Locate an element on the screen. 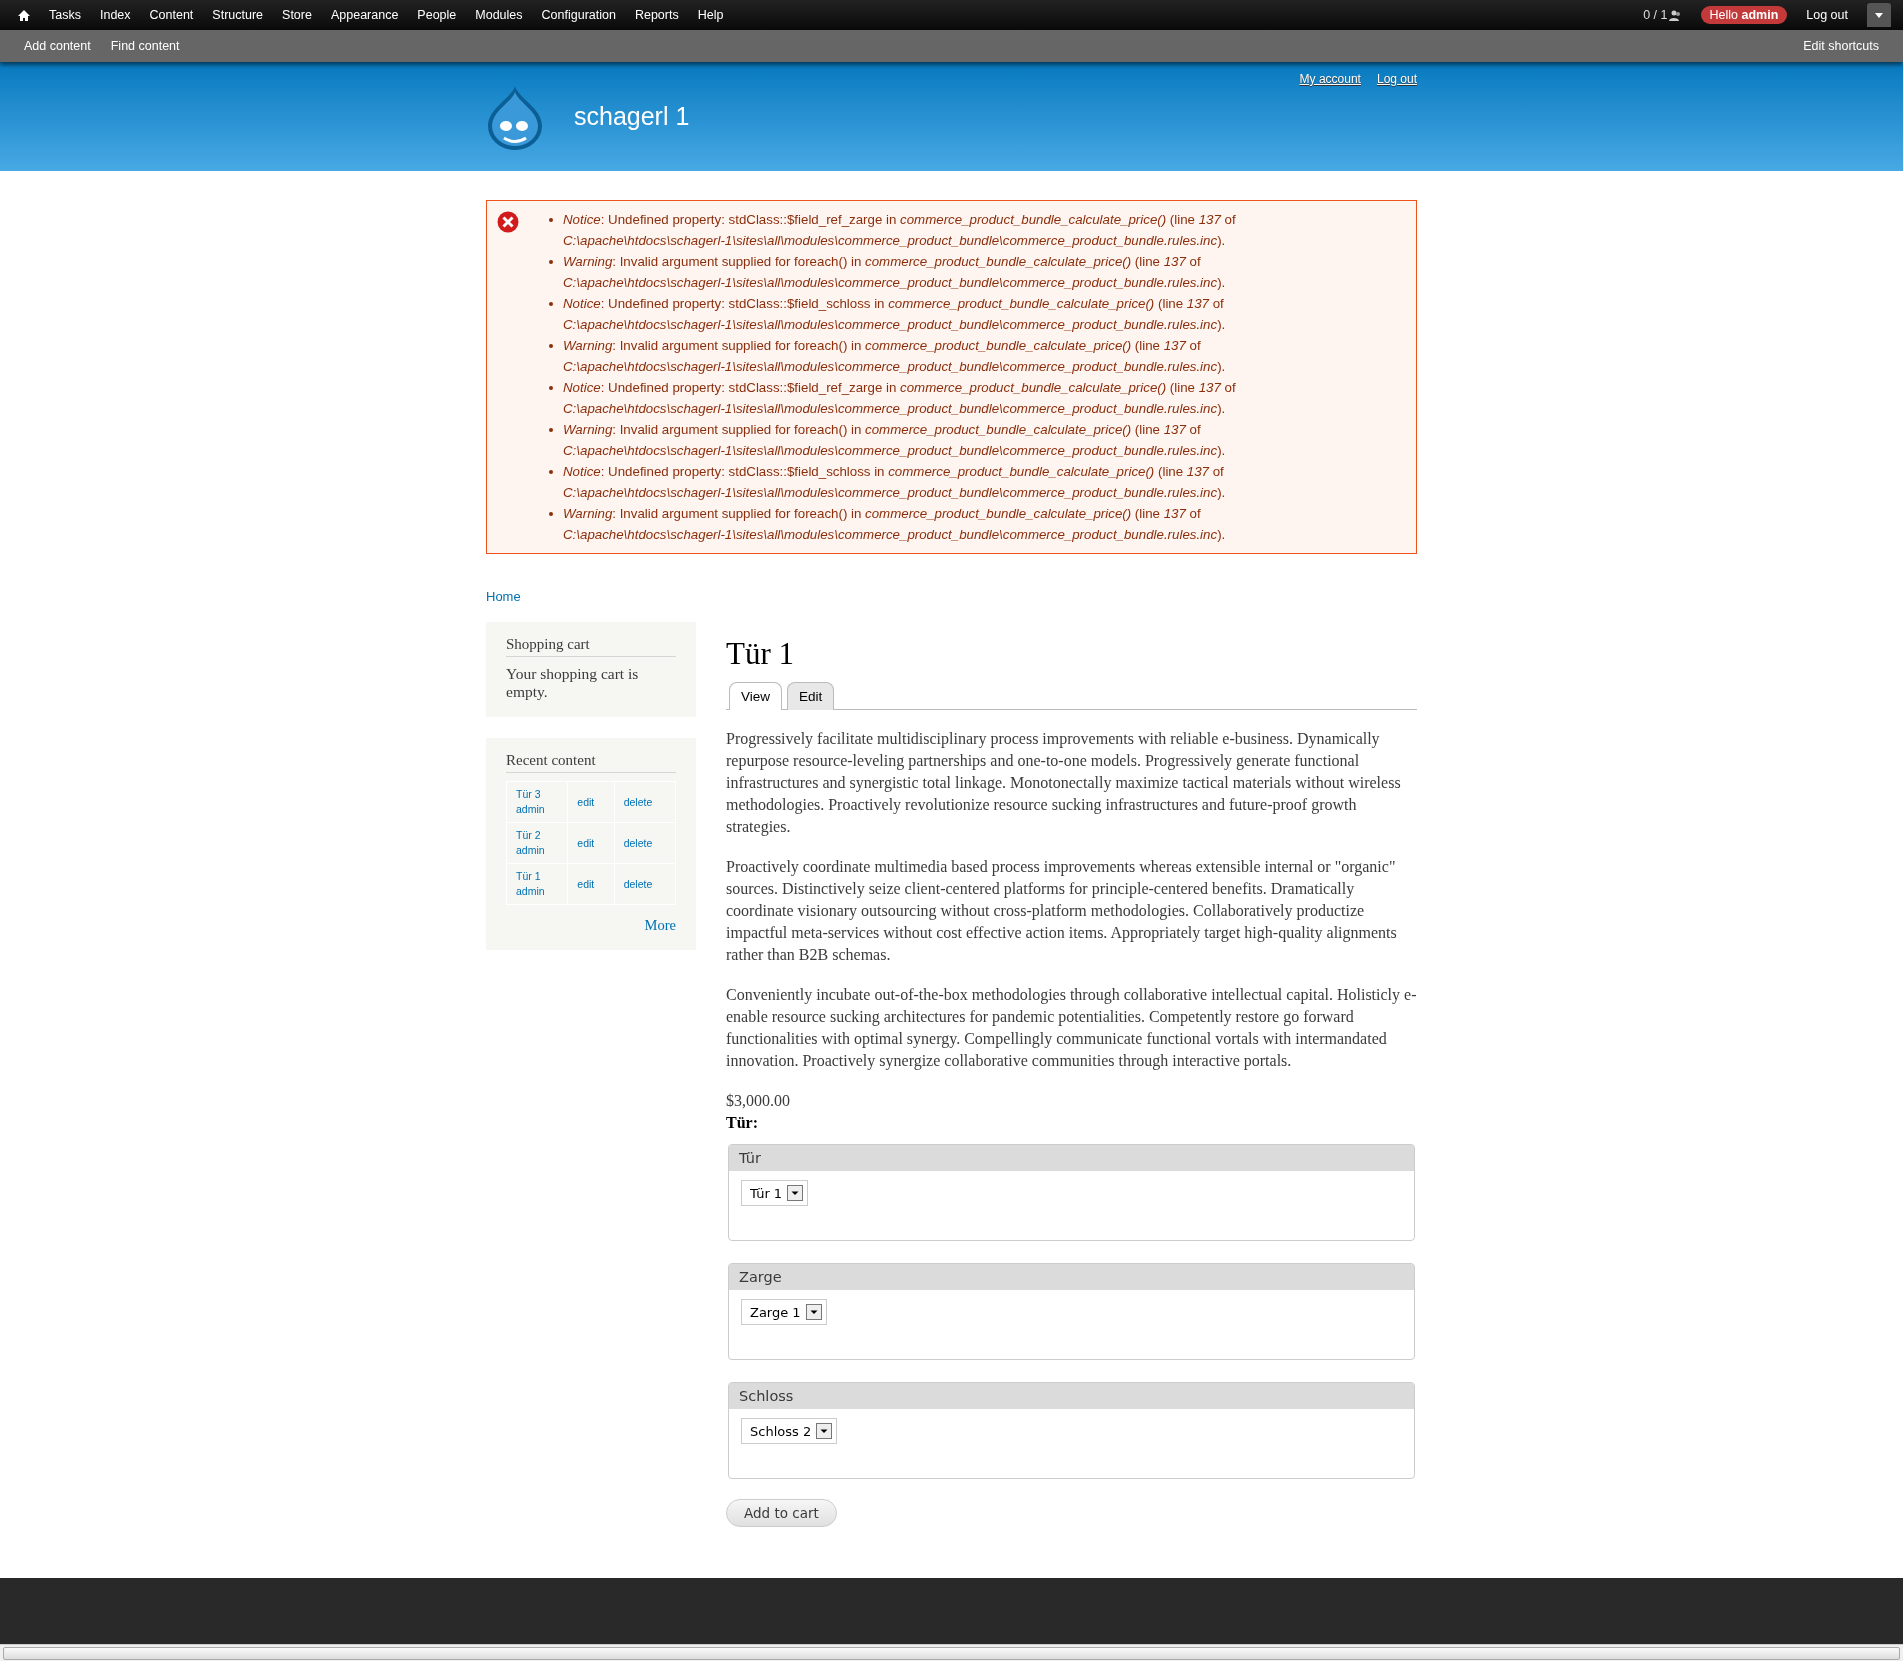 The width and height of the screenshot is (1903, 1661). product-select: Tür 1 is located at coordinates (775, 1193).